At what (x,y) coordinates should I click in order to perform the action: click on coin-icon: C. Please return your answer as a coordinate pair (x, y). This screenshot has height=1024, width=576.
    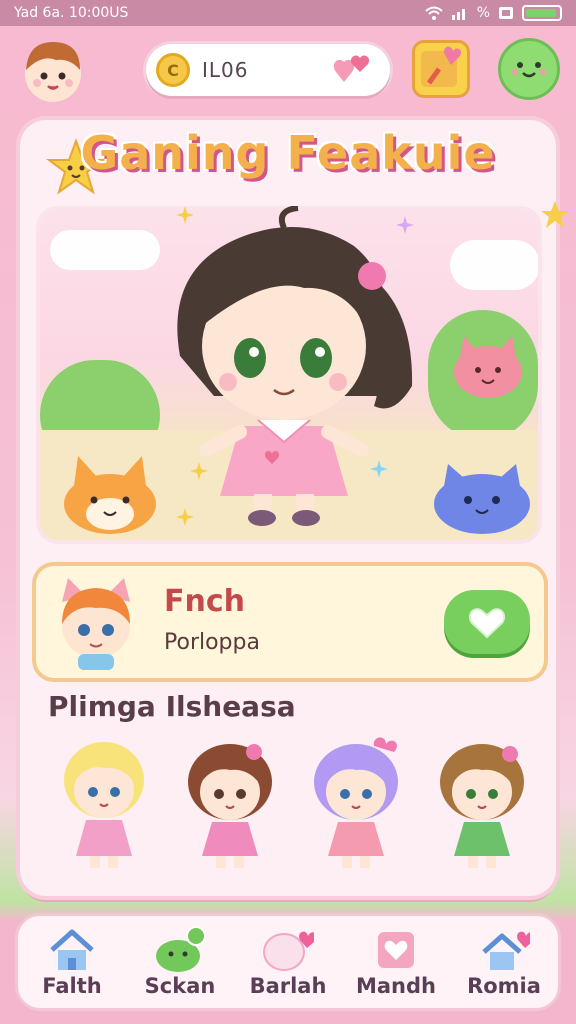
    Looking at the image, I should click on (173, 70).